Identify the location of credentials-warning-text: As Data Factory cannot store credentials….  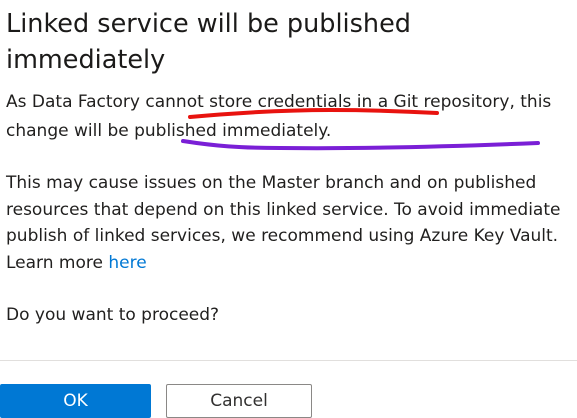
(279, 116).